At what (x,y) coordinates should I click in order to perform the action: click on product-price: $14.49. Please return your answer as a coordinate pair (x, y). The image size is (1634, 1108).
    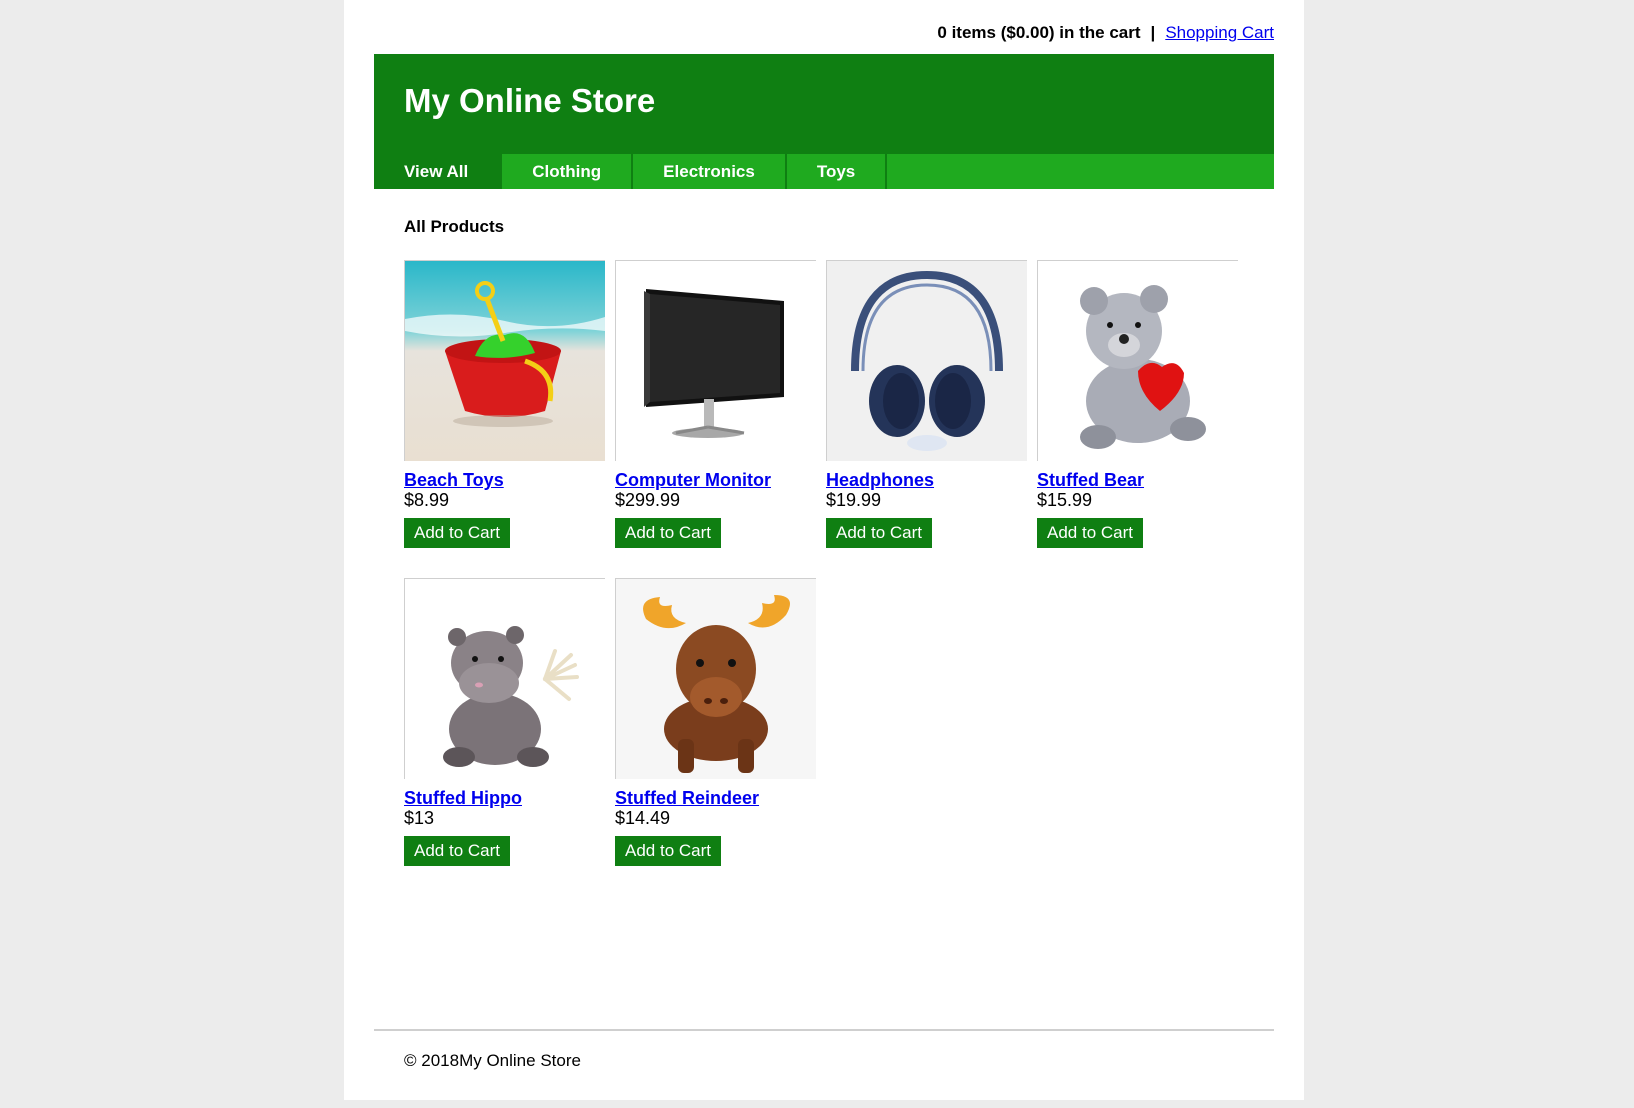
    Looking at the image, I should click on (643, 818).